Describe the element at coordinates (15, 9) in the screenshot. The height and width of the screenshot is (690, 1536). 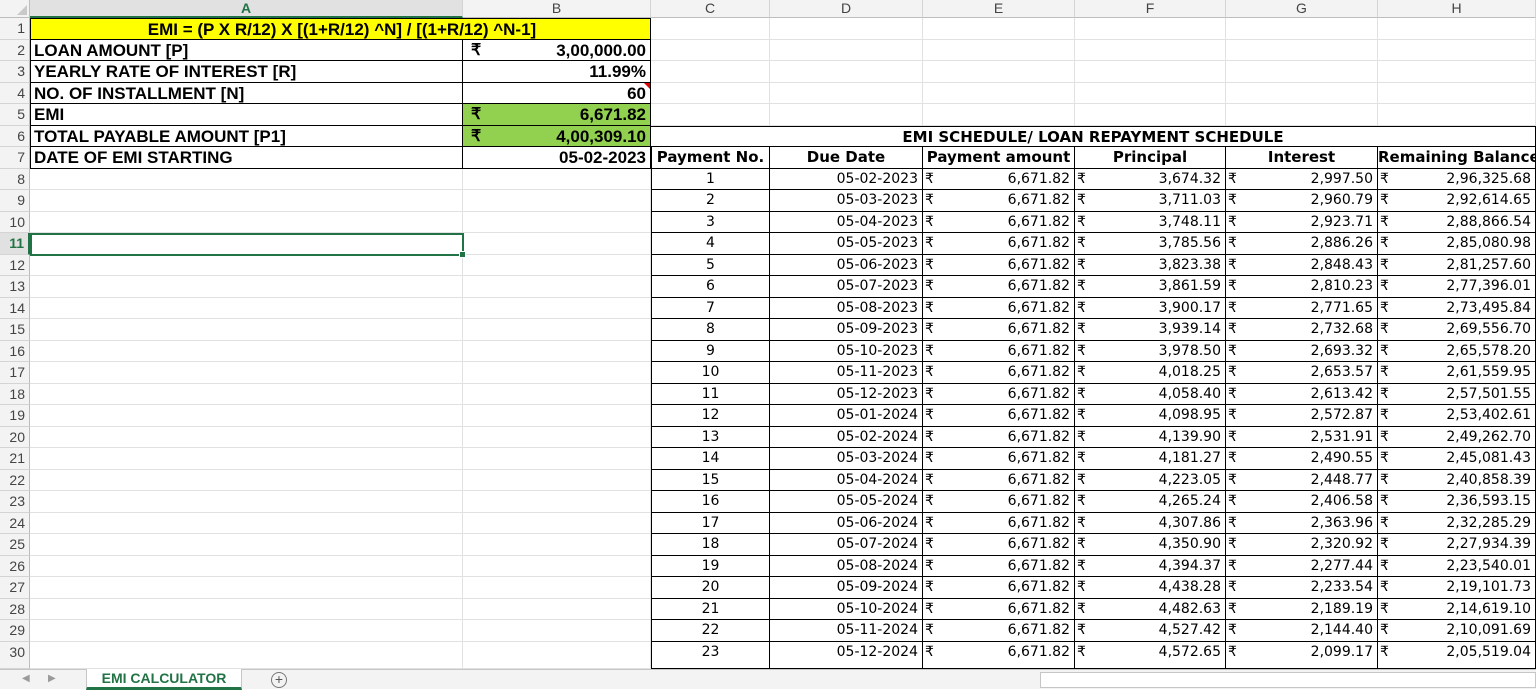
I see `select-all-corner` at that location.